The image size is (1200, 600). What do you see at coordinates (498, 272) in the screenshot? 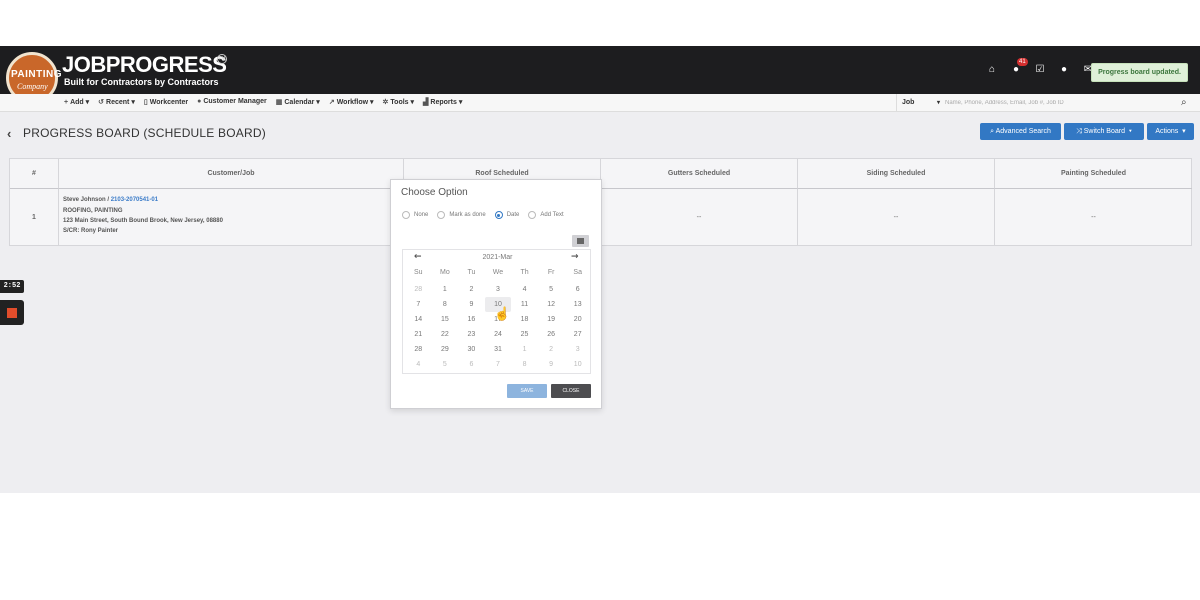
I see `weekday-header: Su Mo Tu We Th Fr Sa` at bounding box center [498, 272].